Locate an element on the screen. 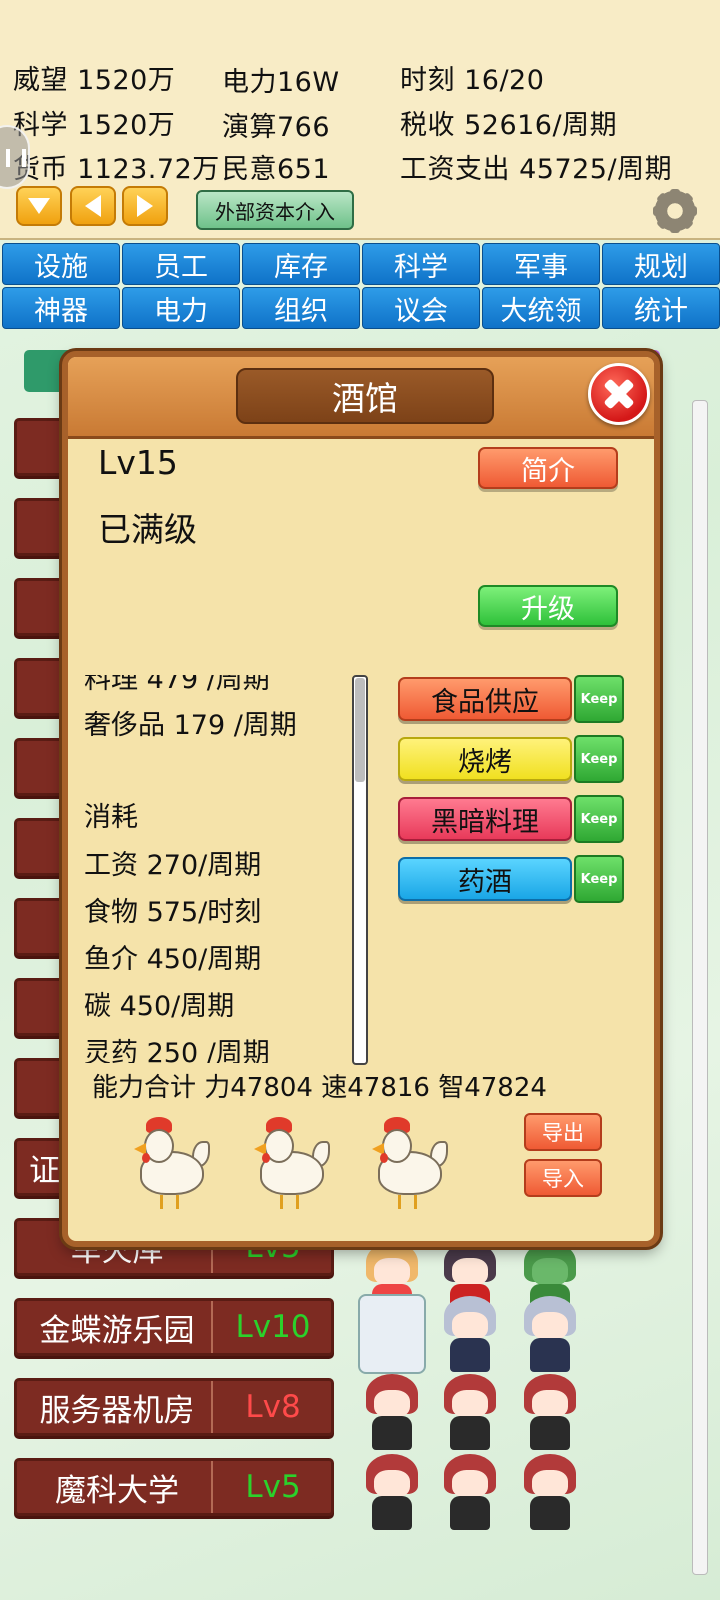 This screenshot has width=720, height=1600. info-line: 料理 479 /周期 is located at coordinates (177, 685).